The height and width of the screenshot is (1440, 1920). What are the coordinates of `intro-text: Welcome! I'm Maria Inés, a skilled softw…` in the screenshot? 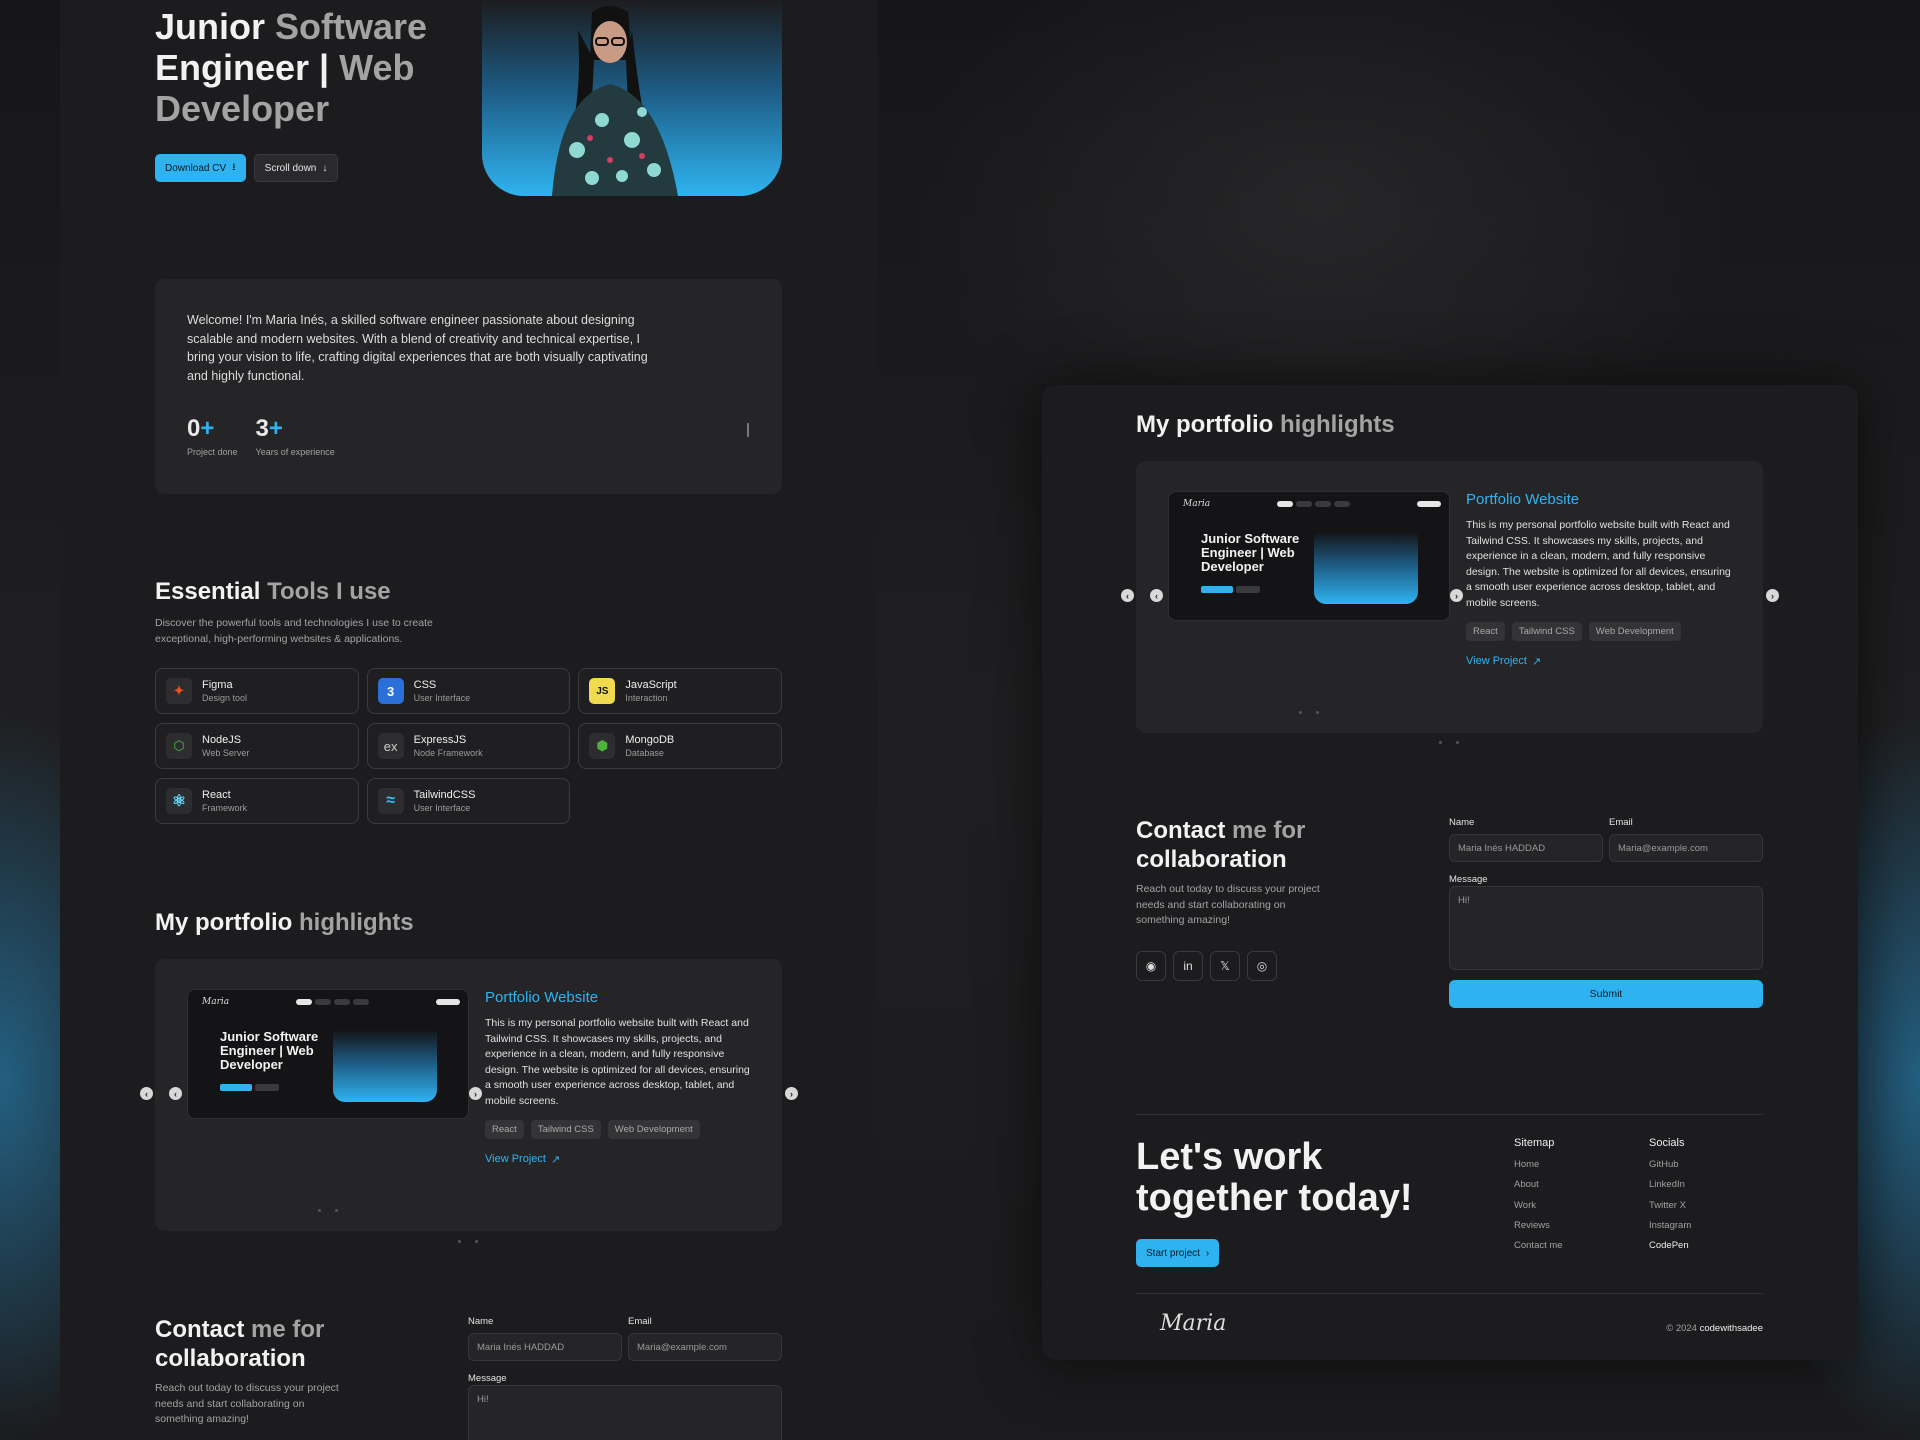 It's located at (417, 348).